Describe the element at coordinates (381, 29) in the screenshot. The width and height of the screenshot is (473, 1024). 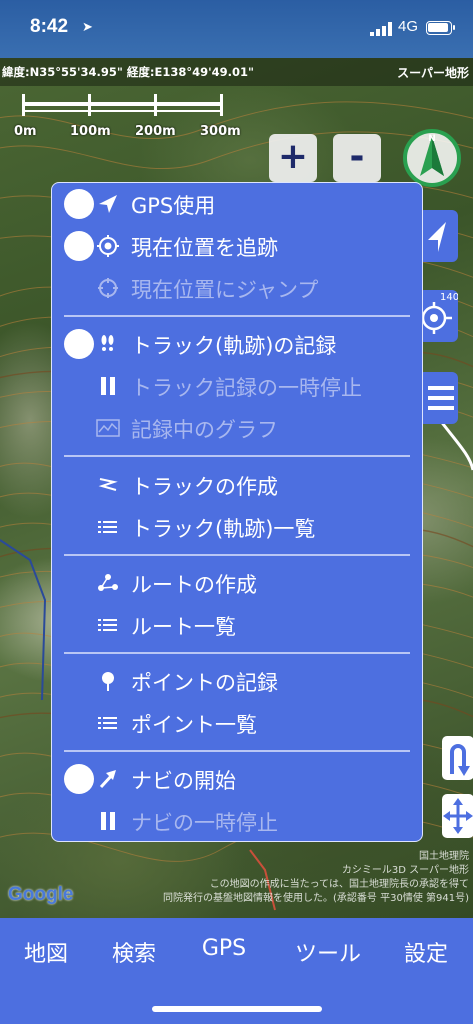
I see `cellular-signal-icon` at that location.